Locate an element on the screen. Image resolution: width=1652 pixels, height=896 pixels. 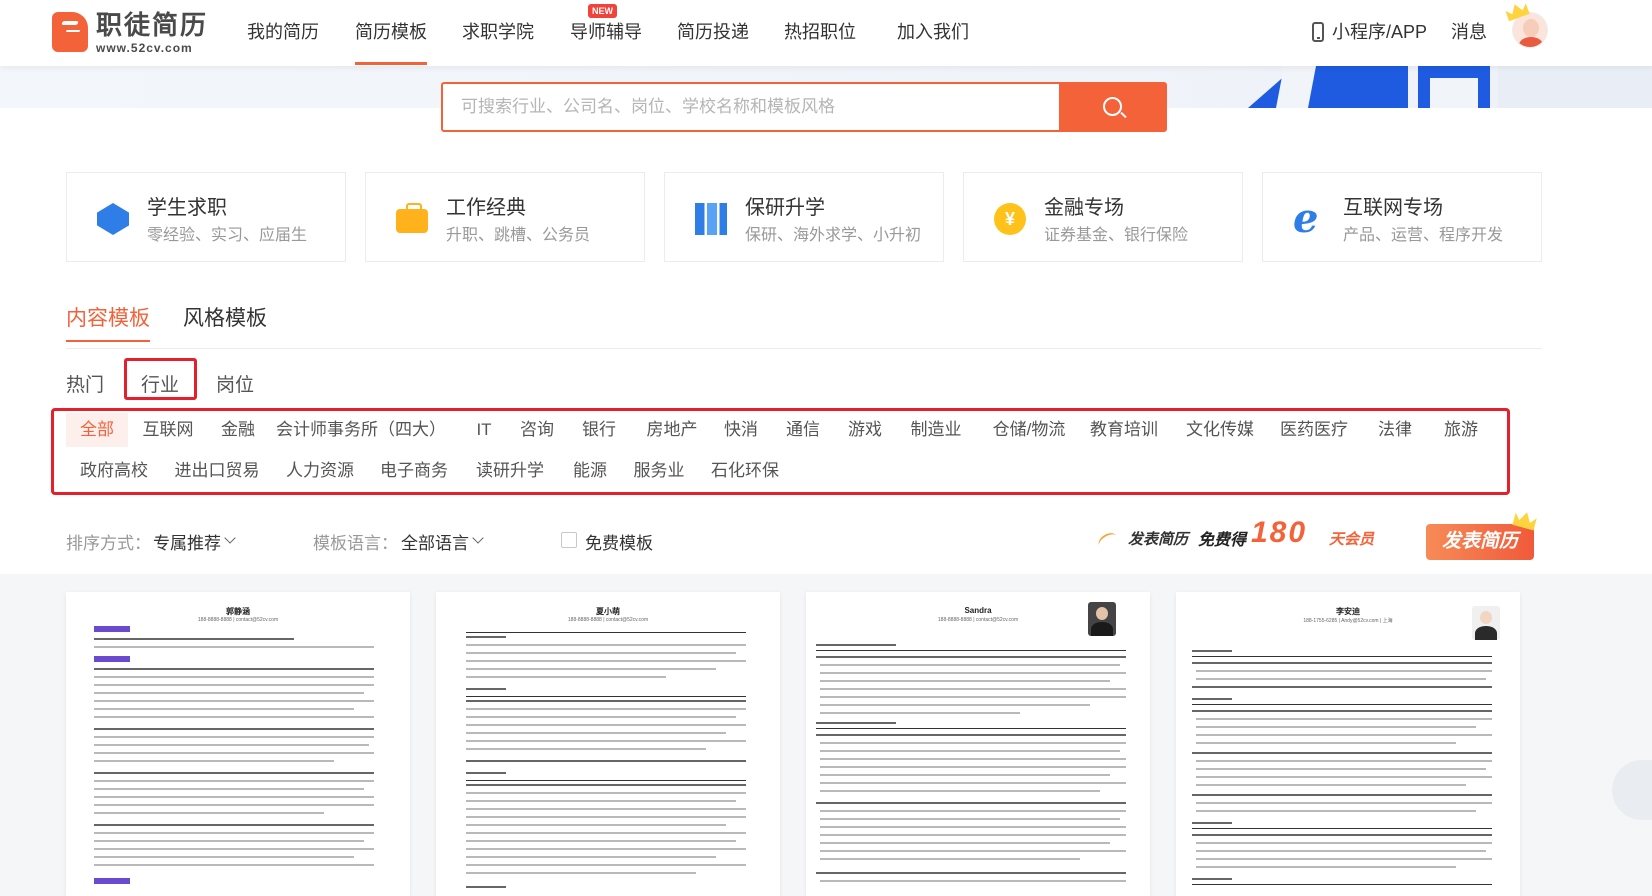
free-template-label: 免费模板 is located at coordinates (619, 541).